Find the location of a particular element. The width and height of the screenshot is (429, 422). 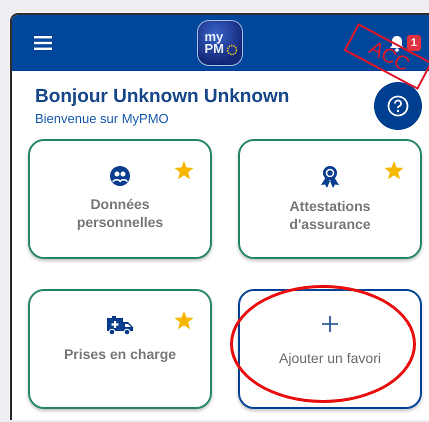

ambulance-icon is located at coordinates (120, 326).